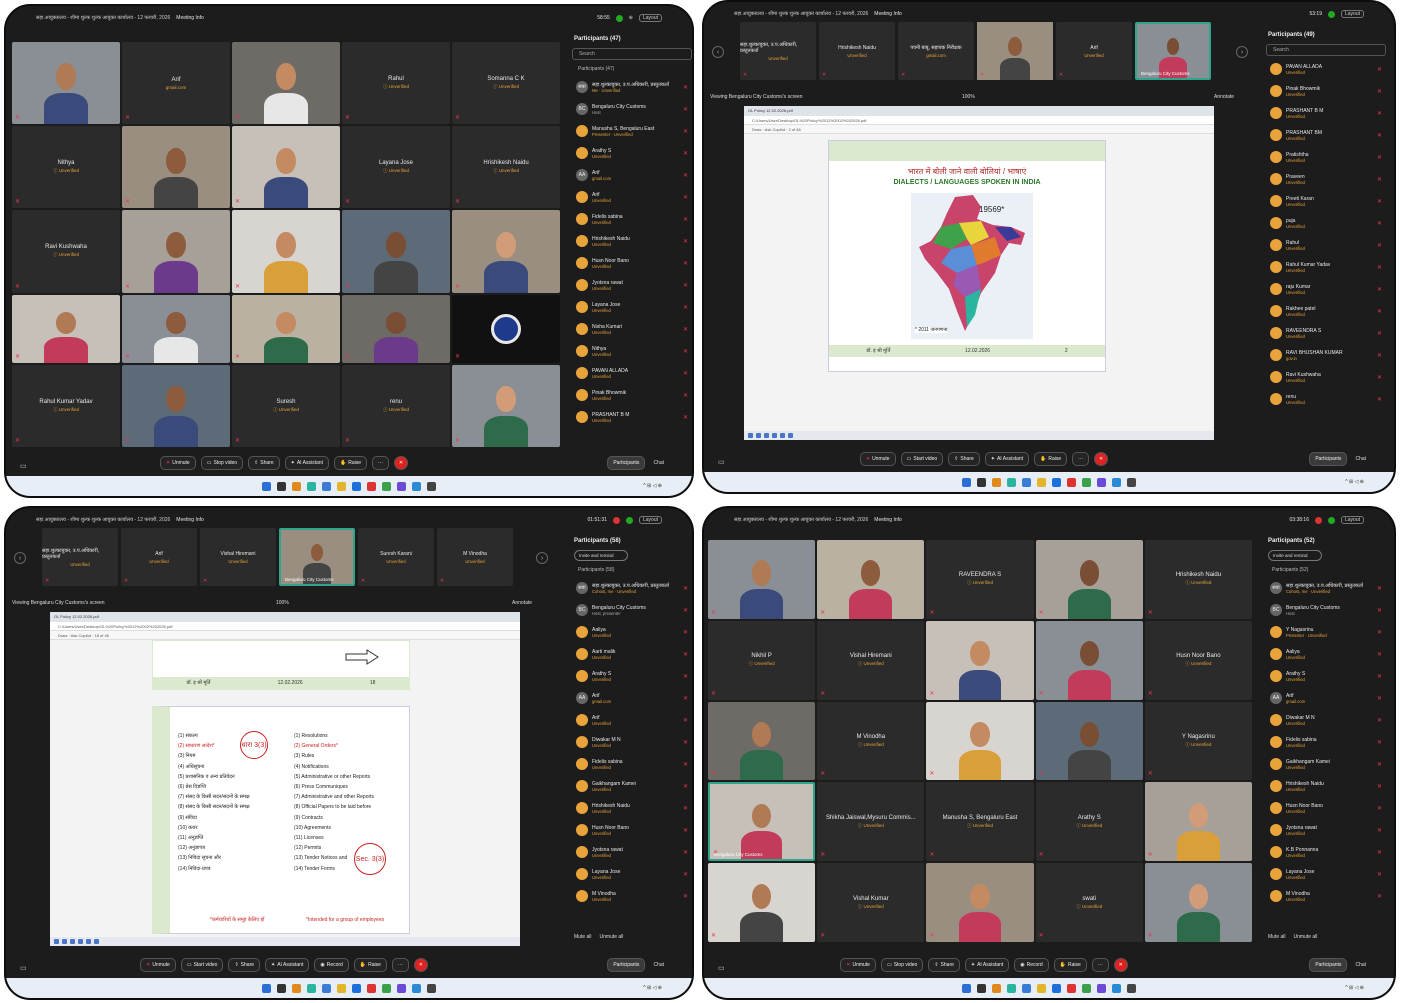 Image resolution: width=1408 pixels, height=1003 pixels. Describe the element at coordinates (630, 852) in the screenshot. I see `participant-row: Jyotsna rawat Unverified ✕` at that location.